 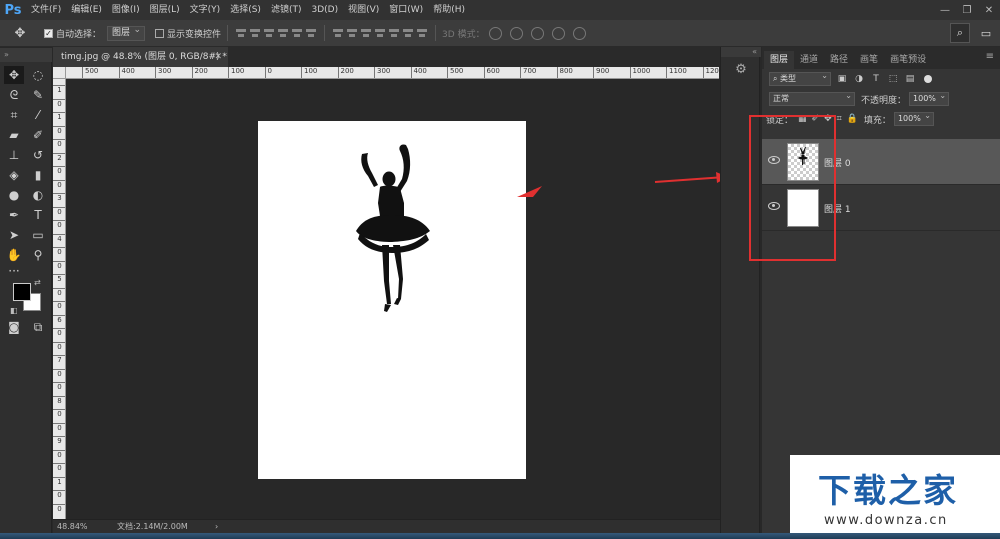 What do you see at coordinates (928, 79) in the screenshot?
I see `filter-toggle-icon` at bounding box center [928, 79].